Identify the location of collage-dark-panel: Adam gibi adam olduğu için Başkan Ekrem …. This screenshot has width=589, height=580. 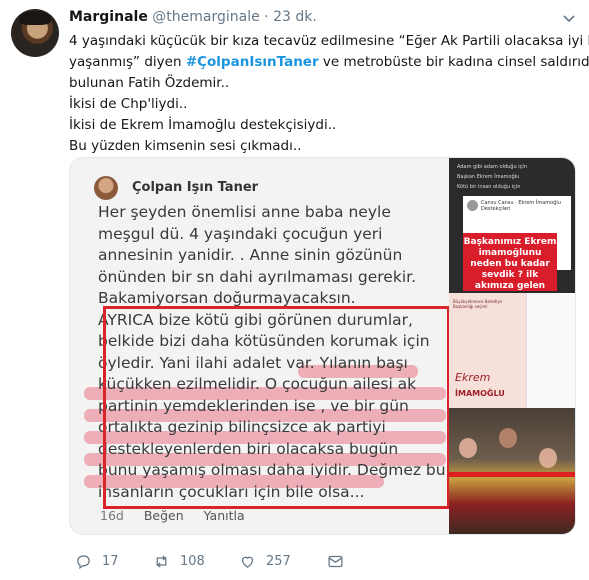
(512, 225).